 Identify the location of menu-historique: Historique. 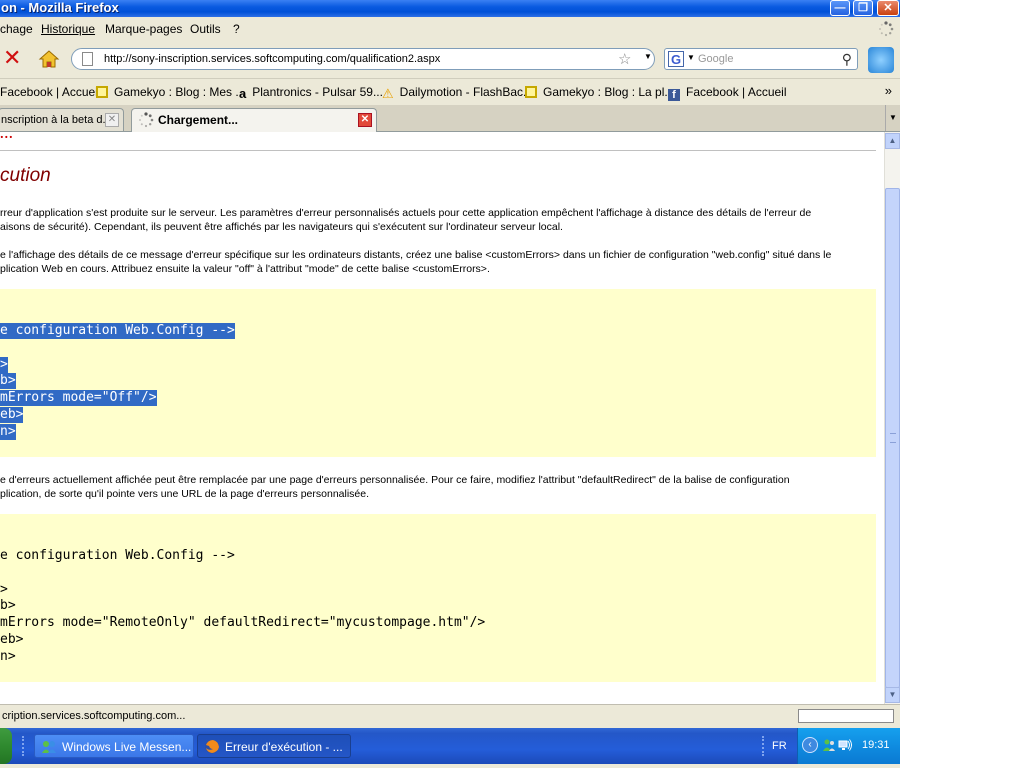
(68, 29).